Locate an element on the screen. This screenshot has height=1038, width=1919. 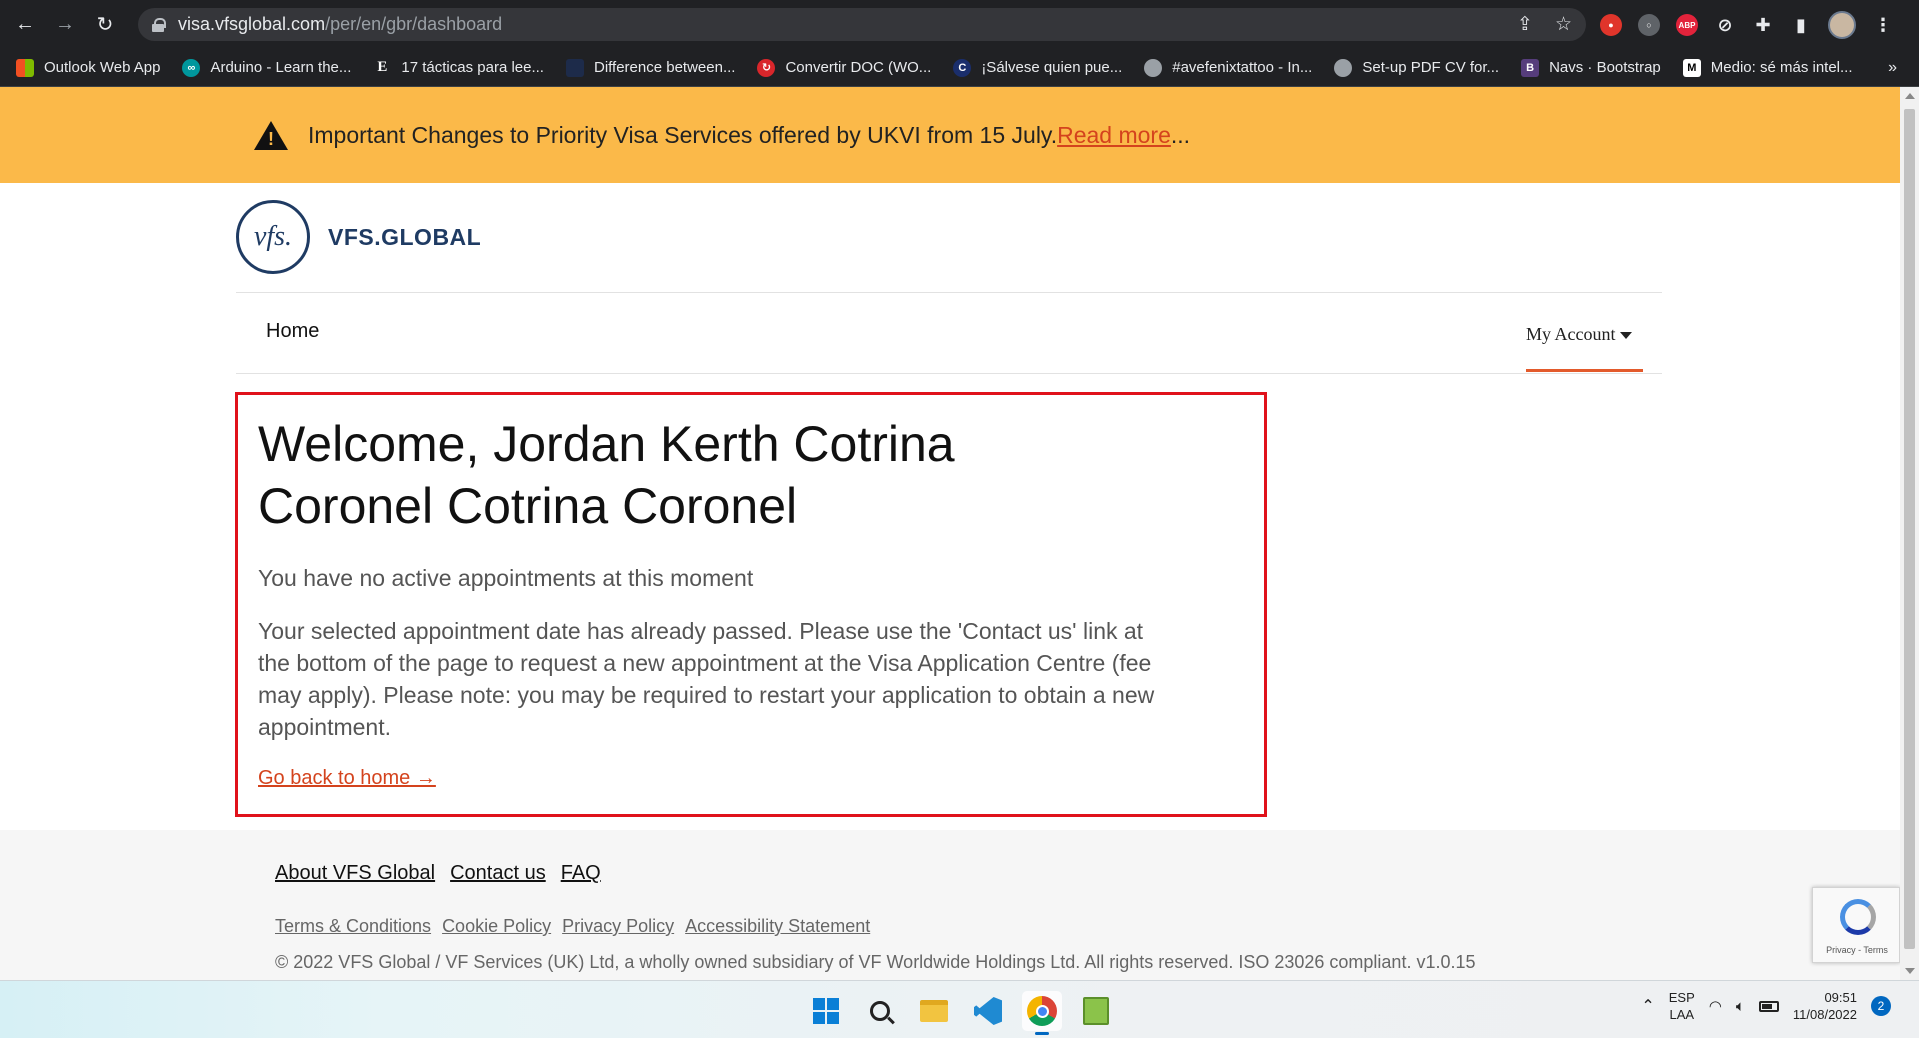
recaptcha-badge: Privacy - Terms is located at coordinates (1856, 925).